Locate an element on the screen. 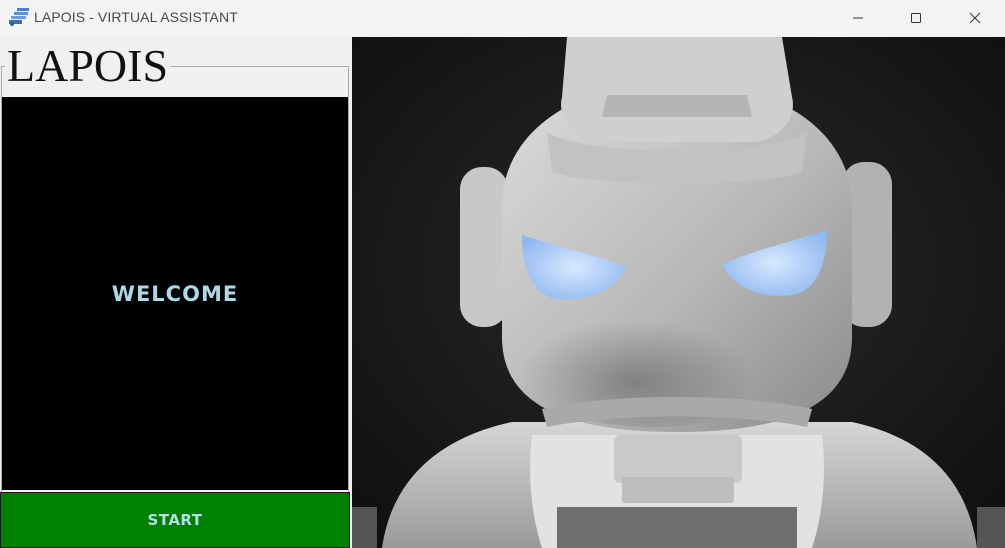 The image size is (1005, 548). window-title: LAPOIS - VIRTUAL ASSISTANT is located at coordinates (136, 17).